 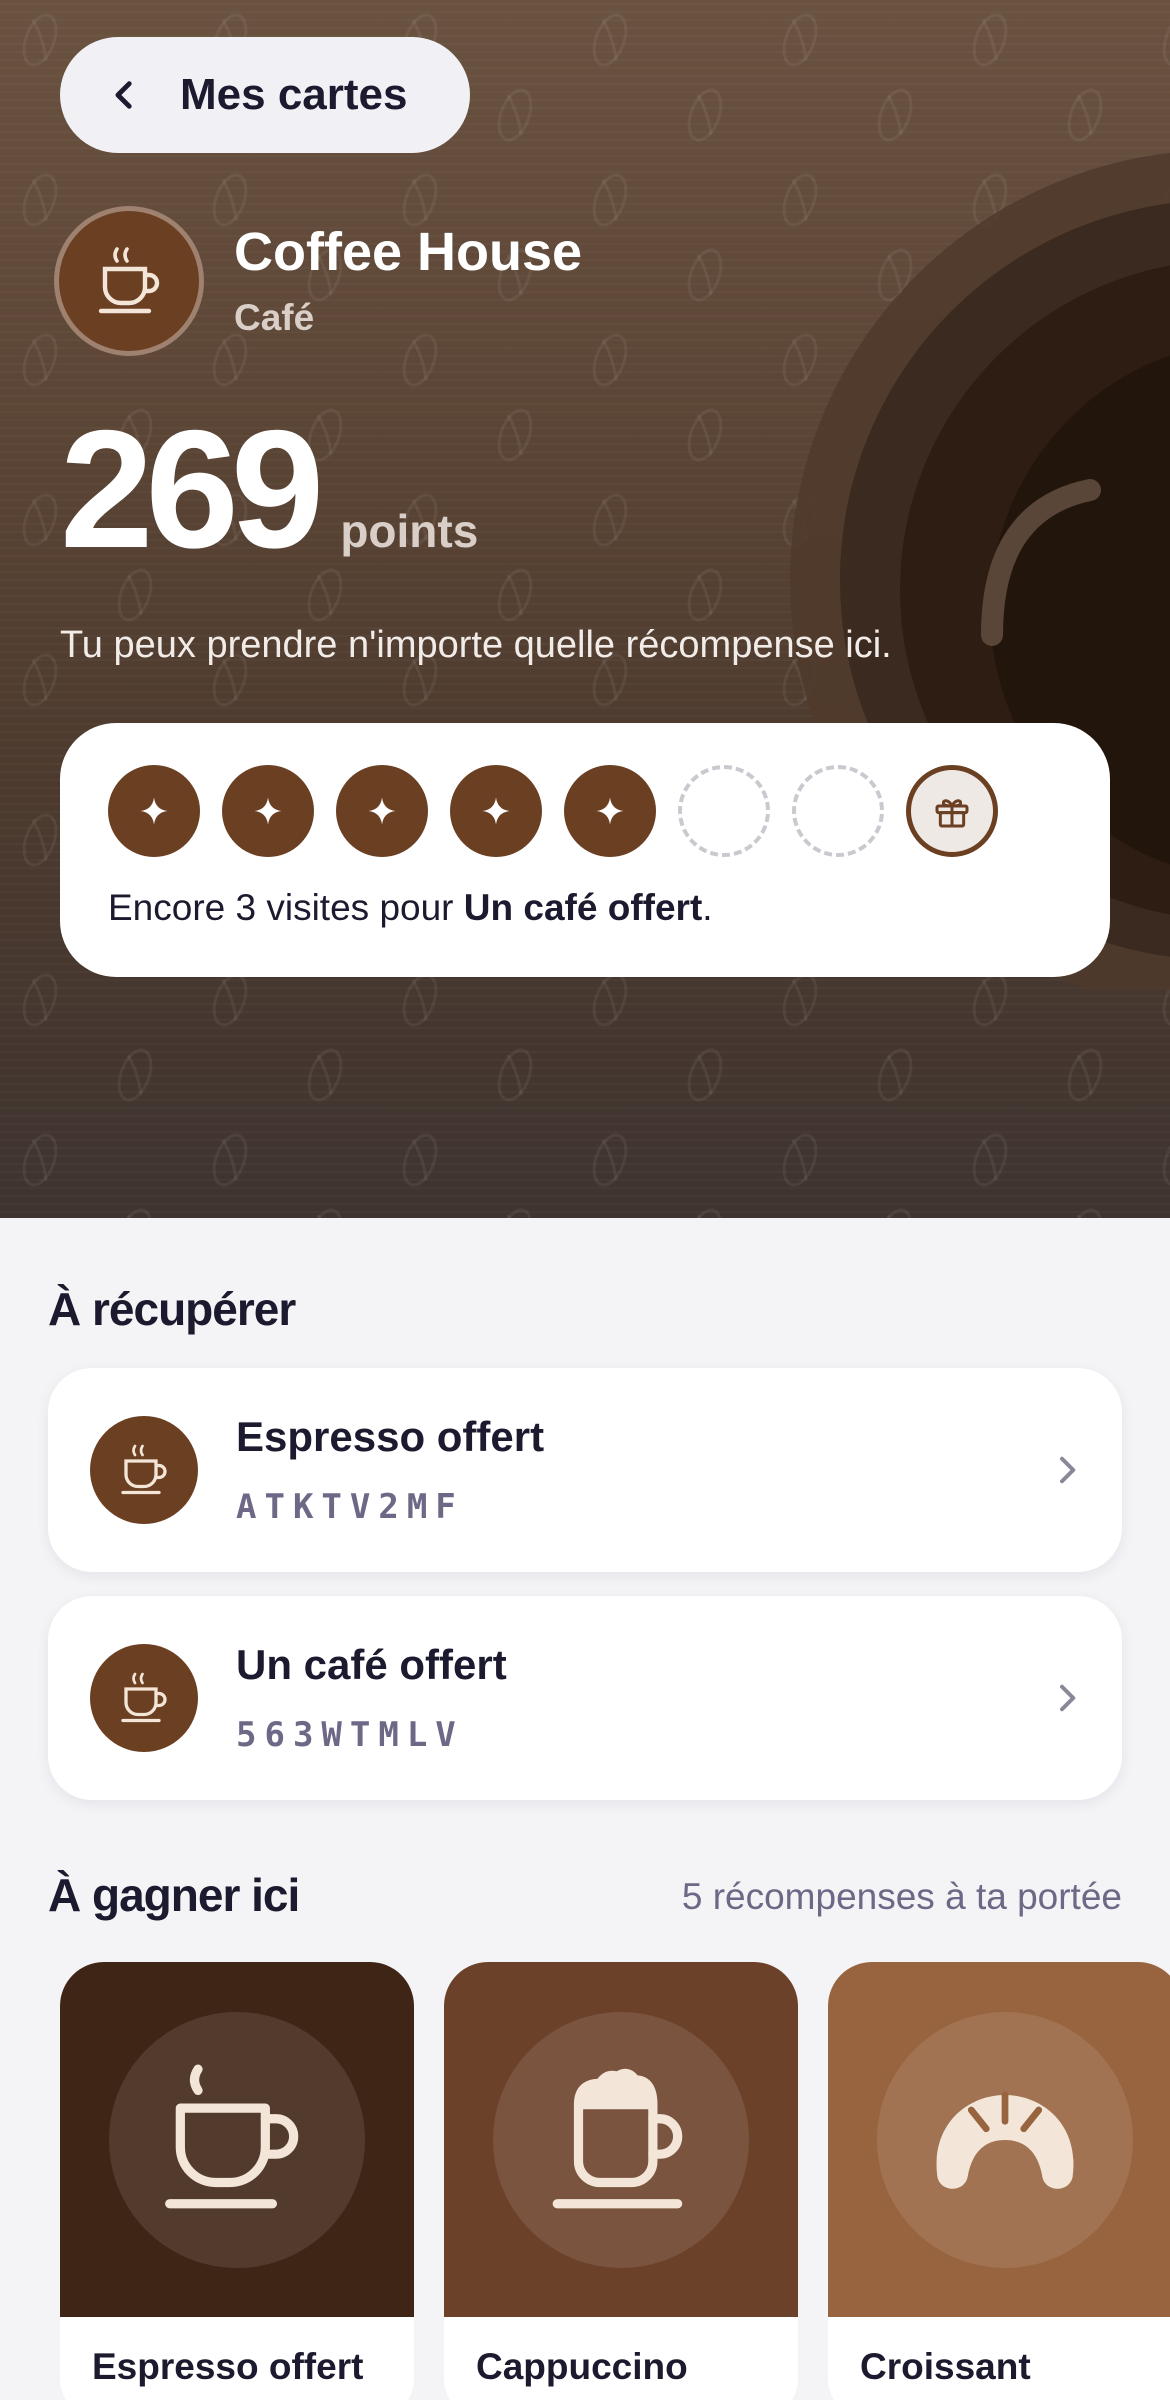 I want to click on redeem-item: Espresso offert ATKTV2MF, so click(x=585, y=1470).